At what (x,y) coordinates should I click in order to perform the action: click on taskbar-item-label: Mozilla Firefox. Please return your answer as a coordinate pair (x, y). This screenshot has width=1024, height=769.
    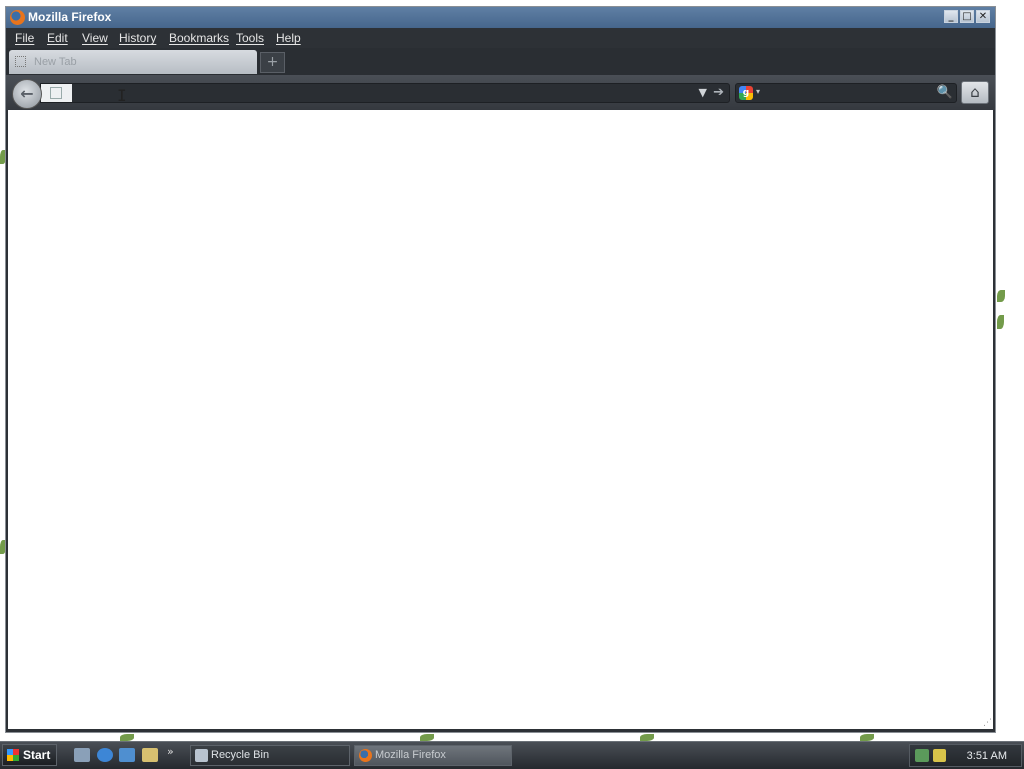
    Looking at the image, I should click on (410, 755).